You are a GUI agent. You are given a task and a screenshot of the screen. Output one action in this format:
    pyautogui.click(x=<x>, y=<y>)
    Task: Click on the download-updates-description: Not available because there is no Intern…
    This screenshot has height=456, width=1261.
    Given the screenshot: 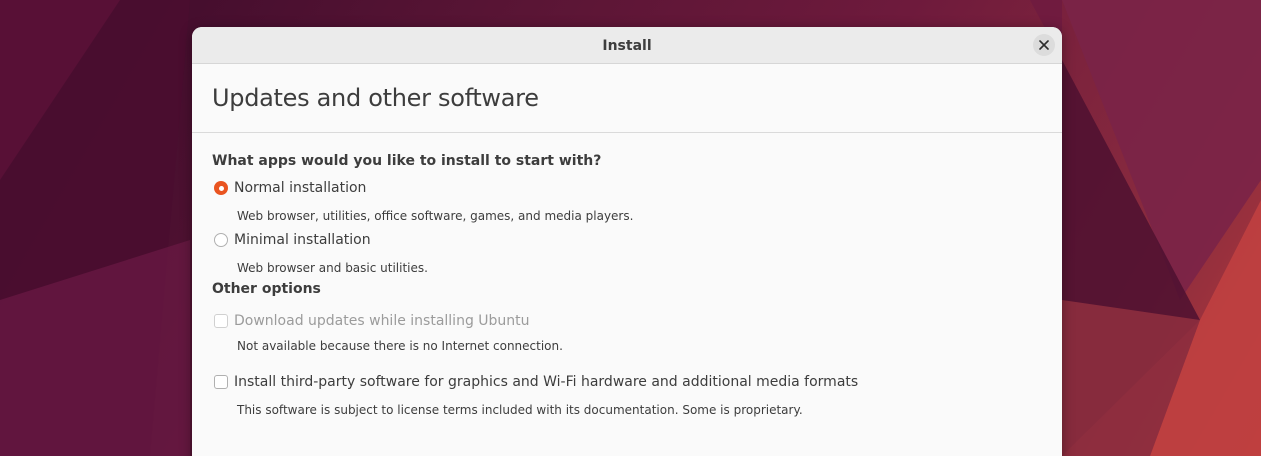 What is the action you would take?
    pyautogui.click(x=400, y=346)
    